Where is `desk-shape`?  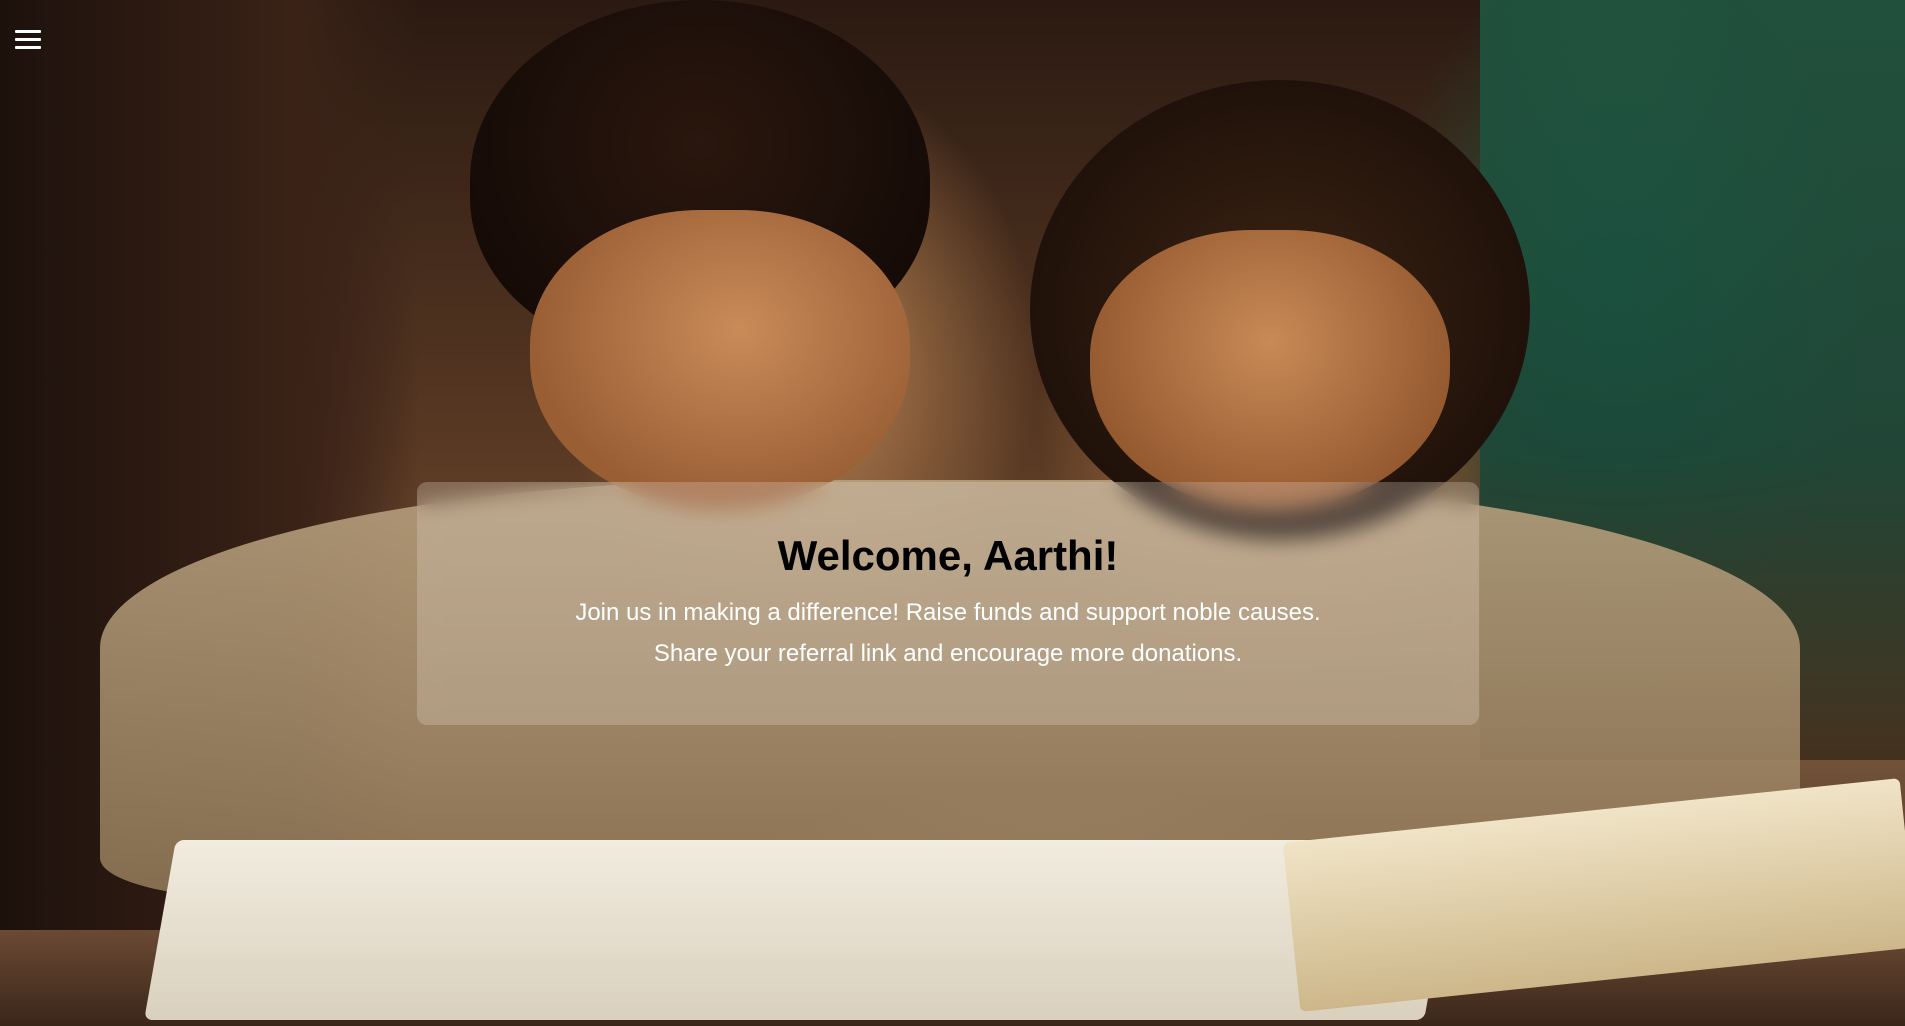 desk-shape is located at coordinates (952, 978).